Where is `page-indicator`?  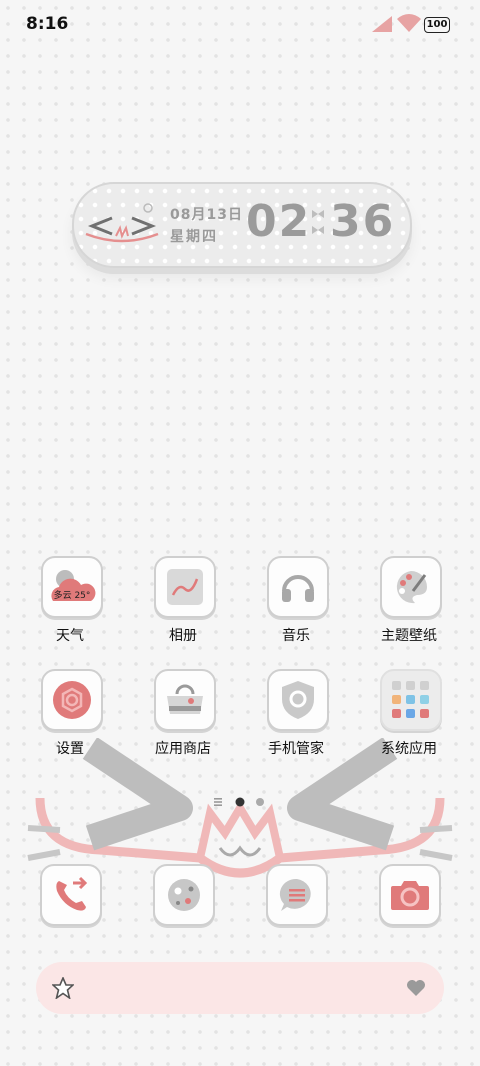 page-indicator is located at coordinates (240, 802).